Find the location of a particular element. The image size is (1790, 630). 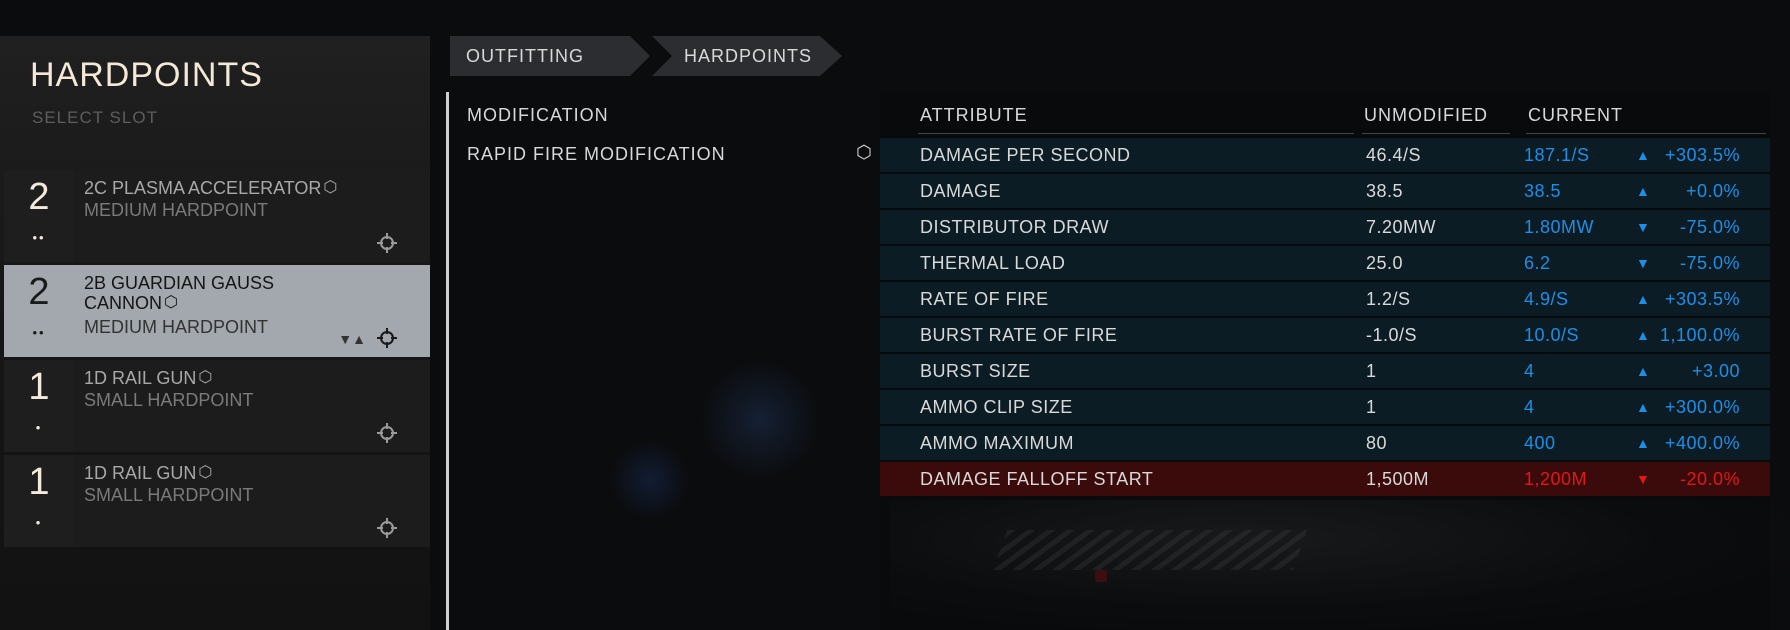

row-current: 4 is located at coordinates (1529, 407).